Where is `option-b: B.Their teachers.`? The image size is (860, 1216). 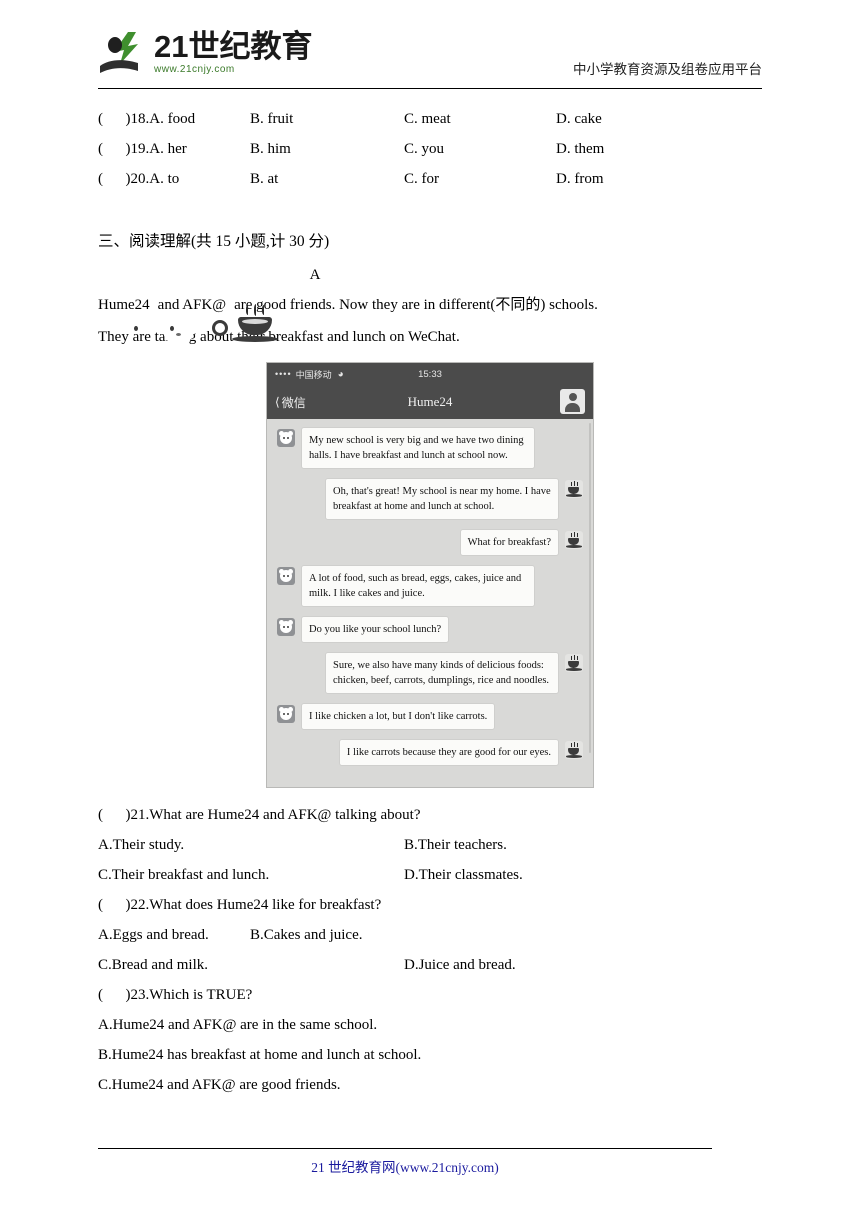
option-b: B.Their teachers. is located at coordinates (455, 845).